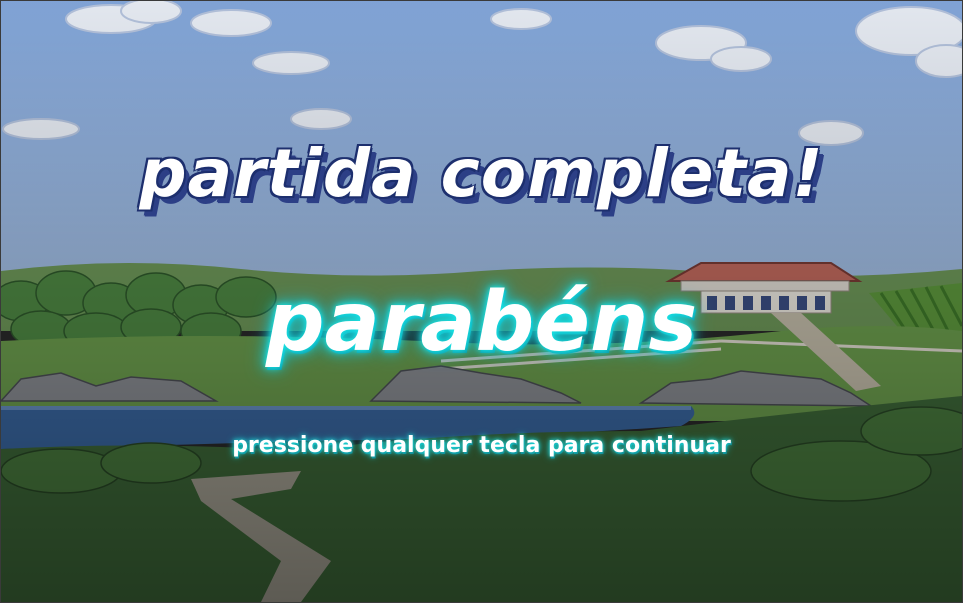 This screenshot has height=603, width=963. What do you see at coordinates (481, 445) in the screenshot?
I see `continue-prompt: pressione qualquer tecla para continuar` at bounding box center [481, 445].